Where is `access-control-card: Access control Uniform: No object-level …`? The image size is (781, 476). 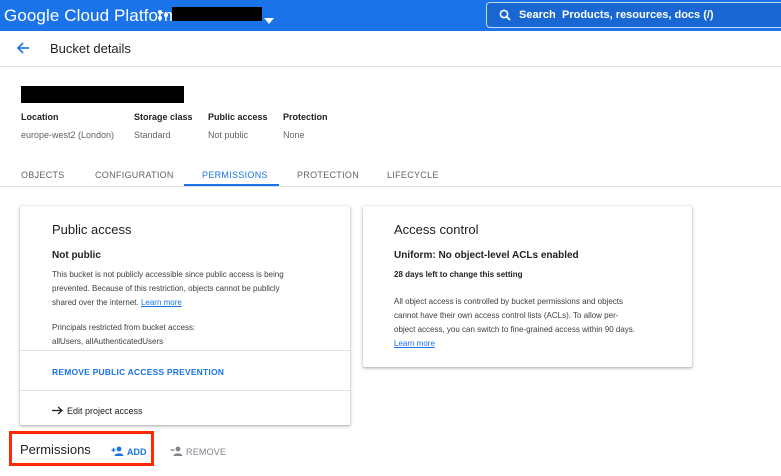 access-control-card: Access control Uniform: No object-level … is located at coordinates (527, 286).